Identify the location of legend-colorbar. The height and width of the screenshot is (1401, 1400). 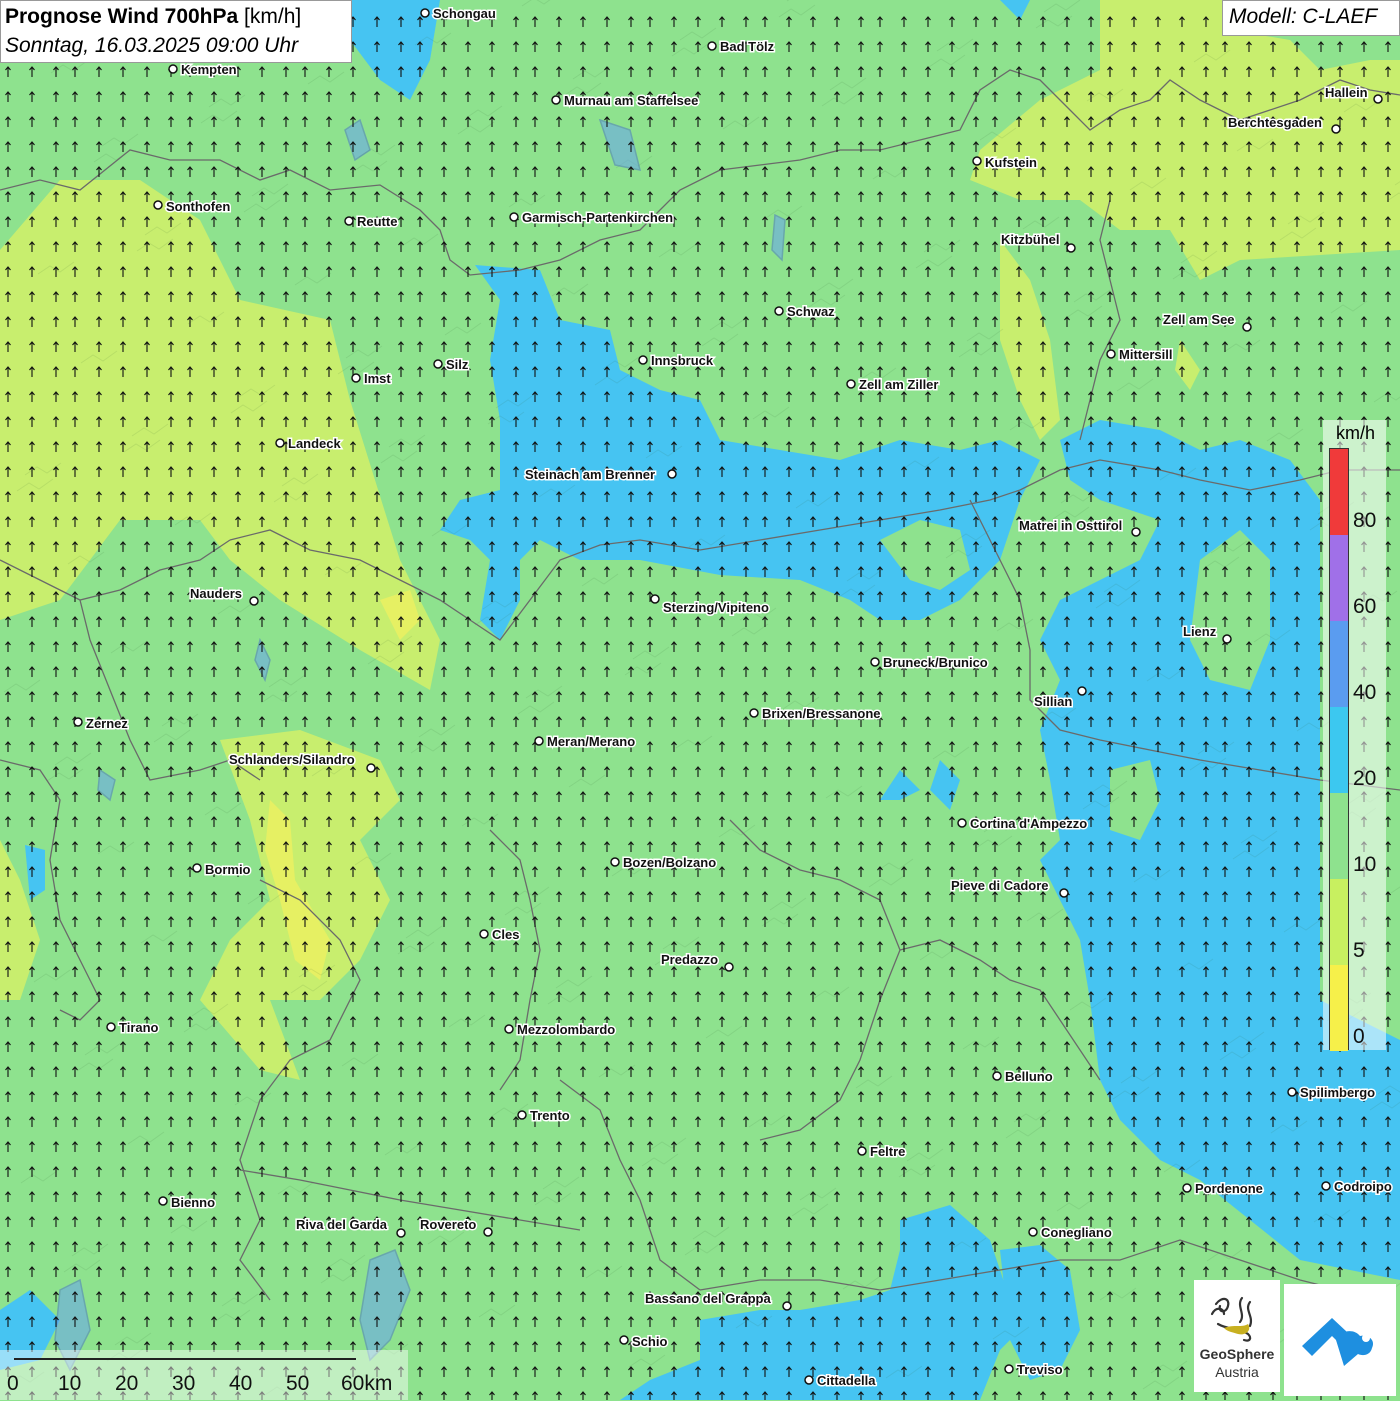
(1339, 749).